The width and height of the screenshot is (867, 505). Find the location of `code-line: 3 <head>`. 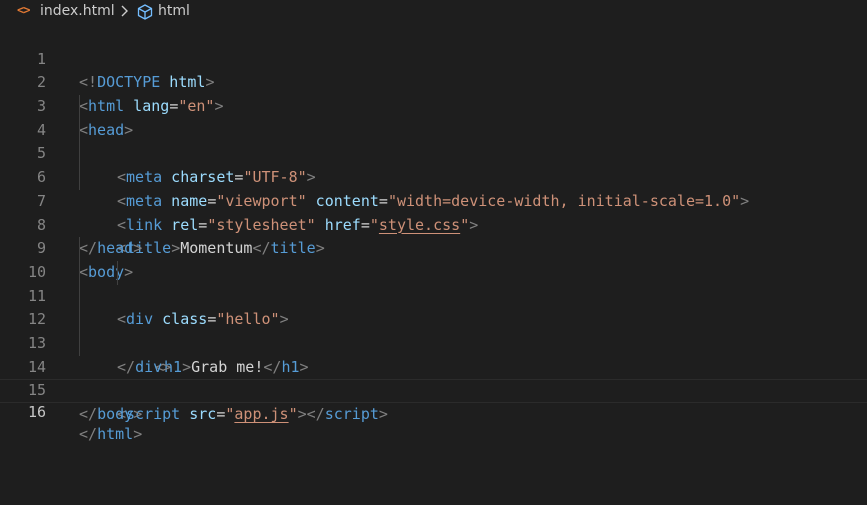

code-line: 3 <head> is located at coordinates (433, 105).